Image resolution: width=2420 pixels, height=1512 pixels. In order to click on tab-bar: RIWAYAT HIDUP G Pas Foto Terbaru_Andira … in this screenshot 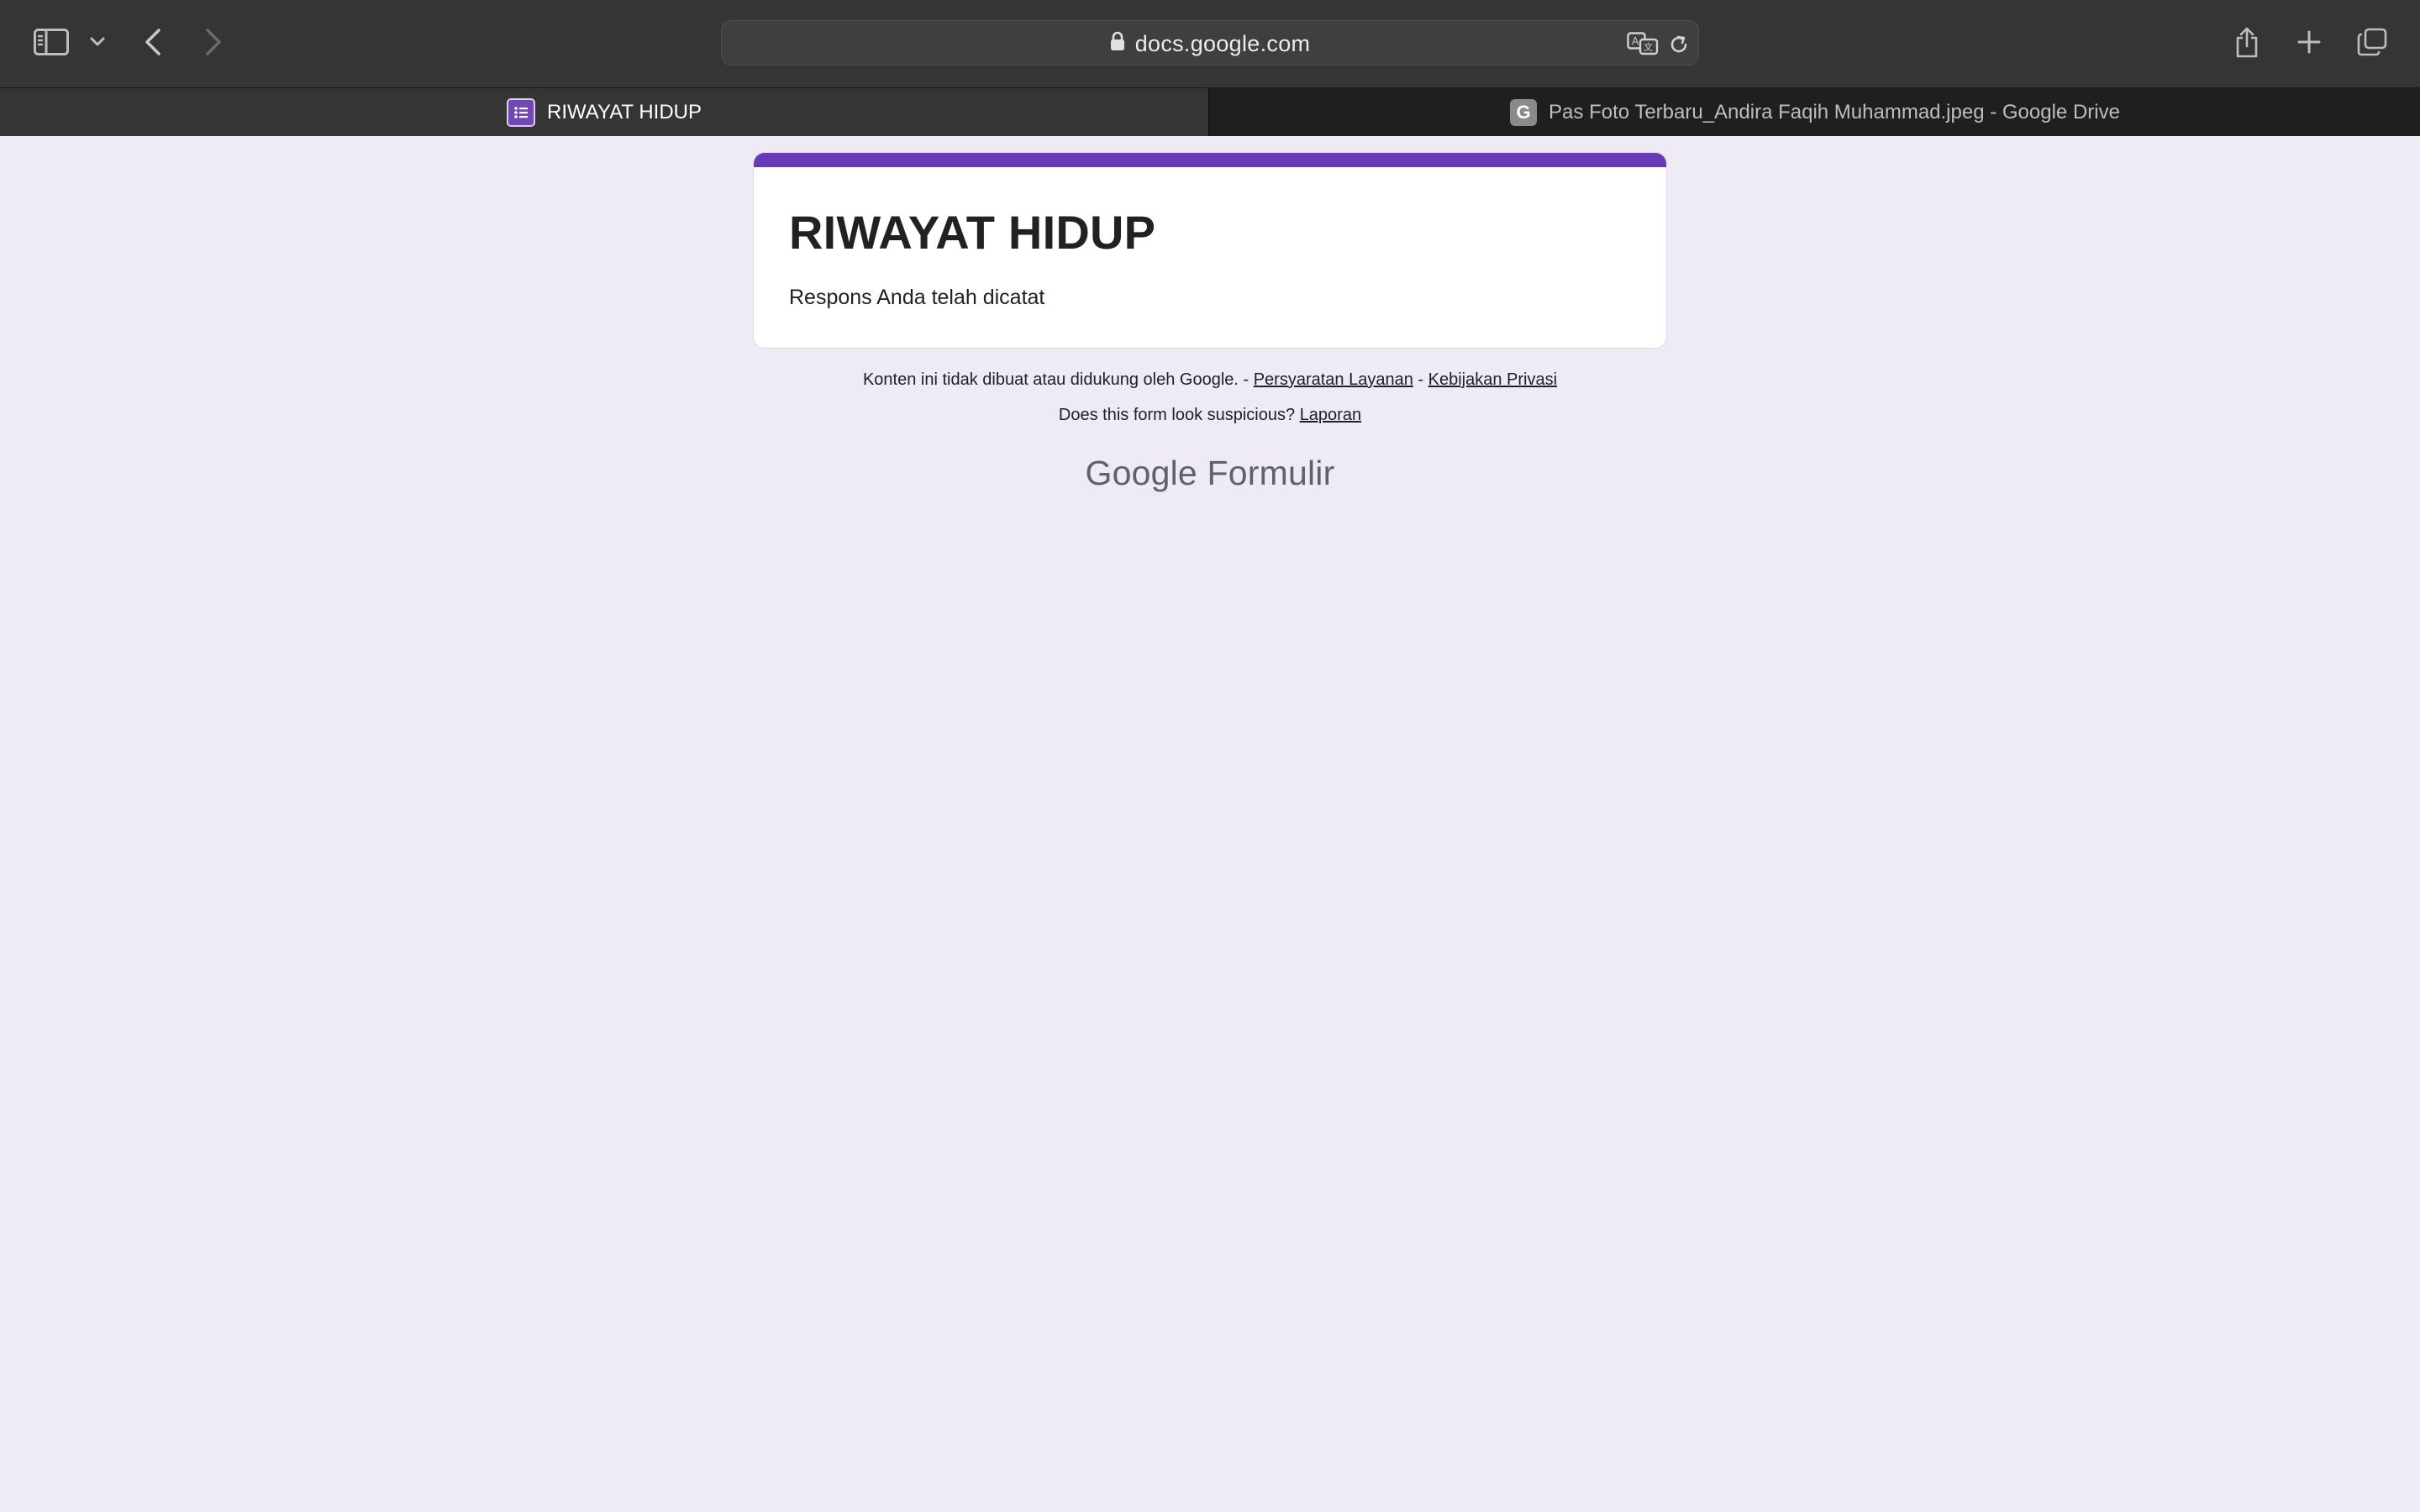, I will do `click(1210, 111)`.